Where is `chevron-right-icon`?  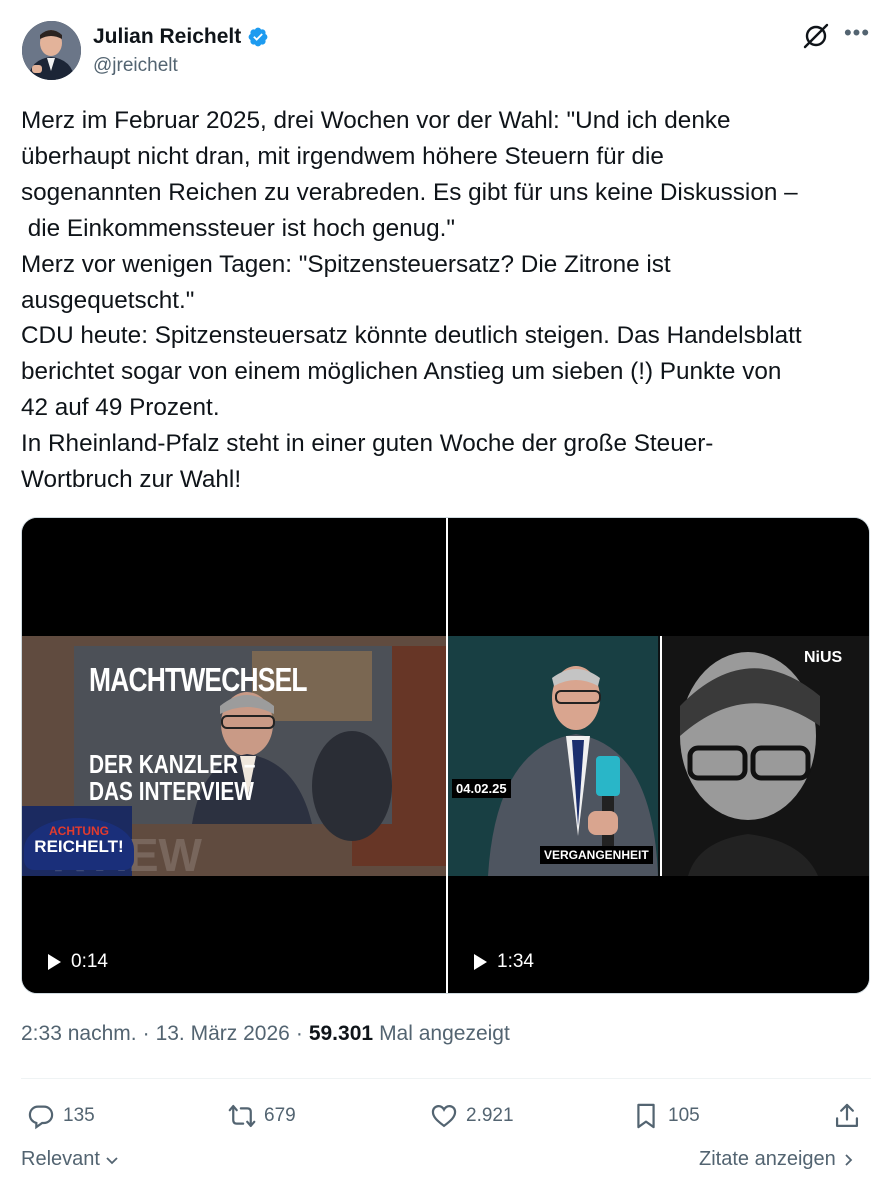
chevron-right-icon is located at coordinates (849, 1159).